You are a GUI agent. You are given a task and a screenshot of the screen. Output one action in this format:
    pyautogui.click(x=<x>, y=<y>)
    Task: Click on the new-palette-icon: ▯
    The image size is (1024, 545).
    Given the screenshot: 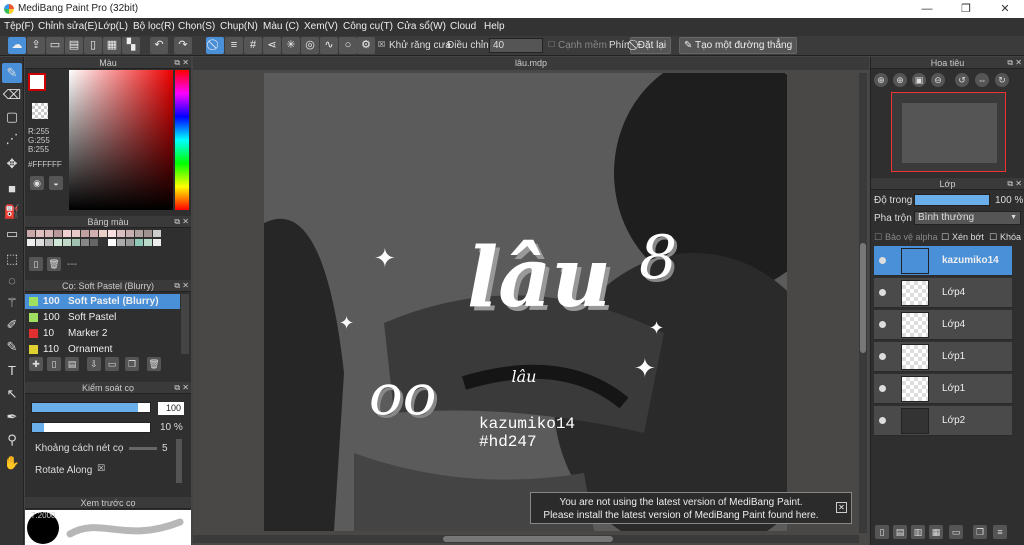 What is the action you would take?
    pyautogui.click(x=36, y=264)
    